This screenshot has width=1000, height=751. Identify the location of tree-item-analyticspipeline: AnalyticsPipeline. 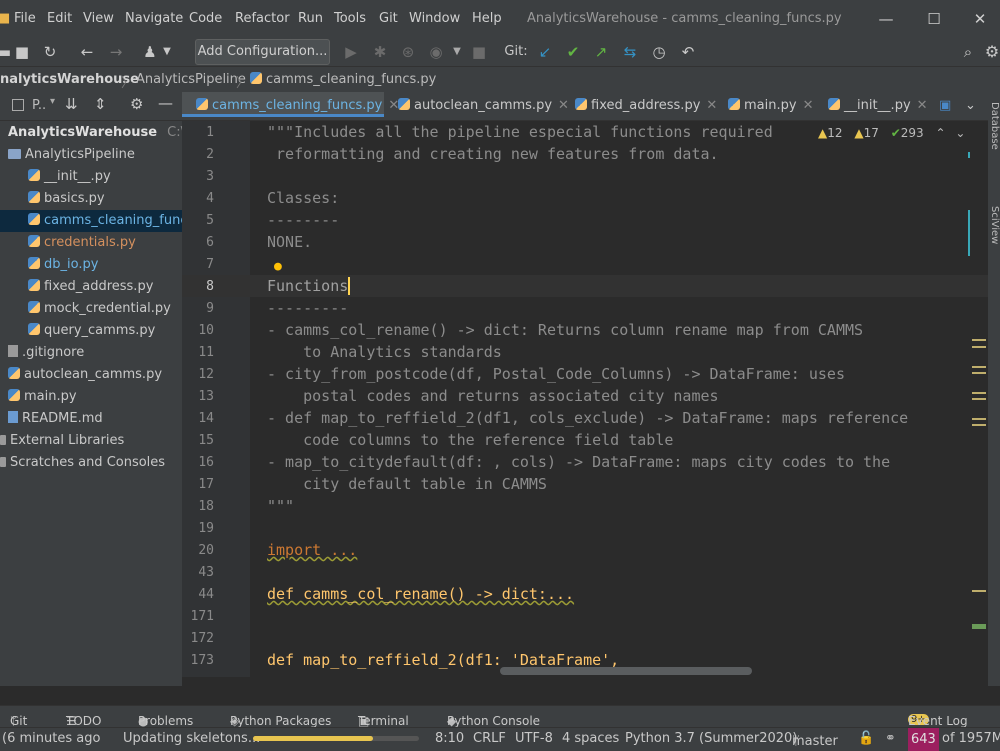
(71, 155).